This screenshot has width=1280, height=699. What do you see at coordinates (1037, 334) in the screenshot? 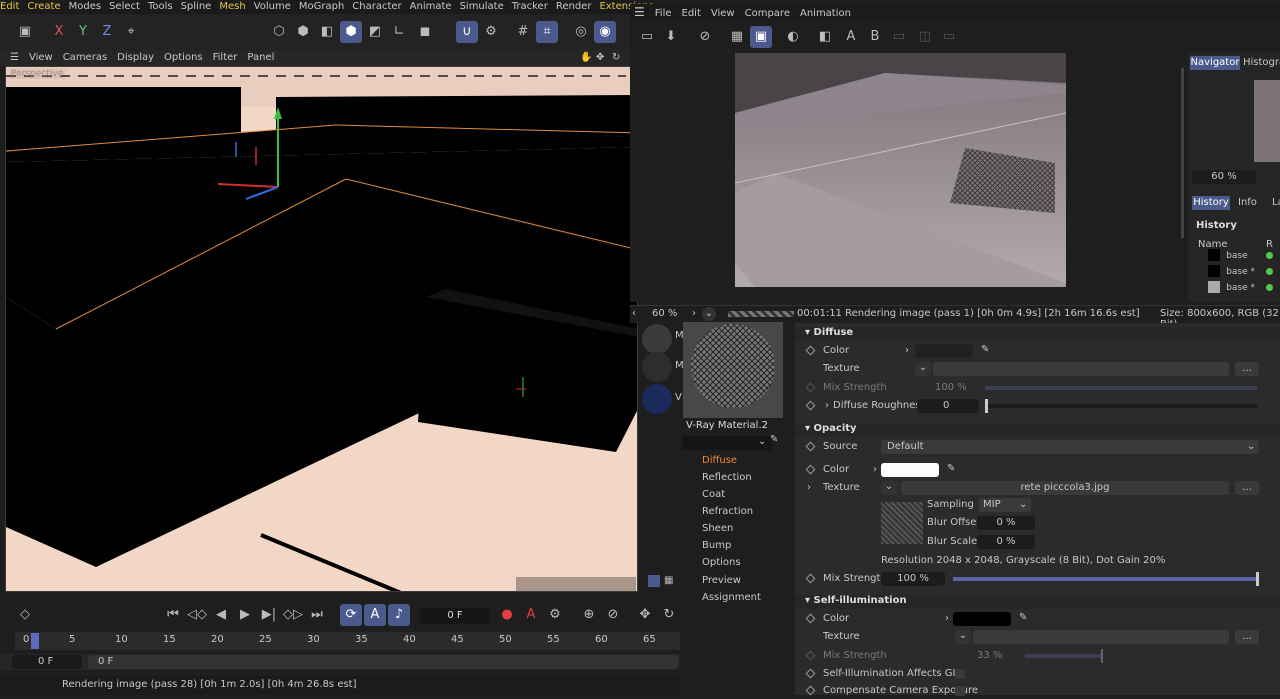
I see `section-diffuse: ▾ Diffuse` at bounding box center [1037, 334].